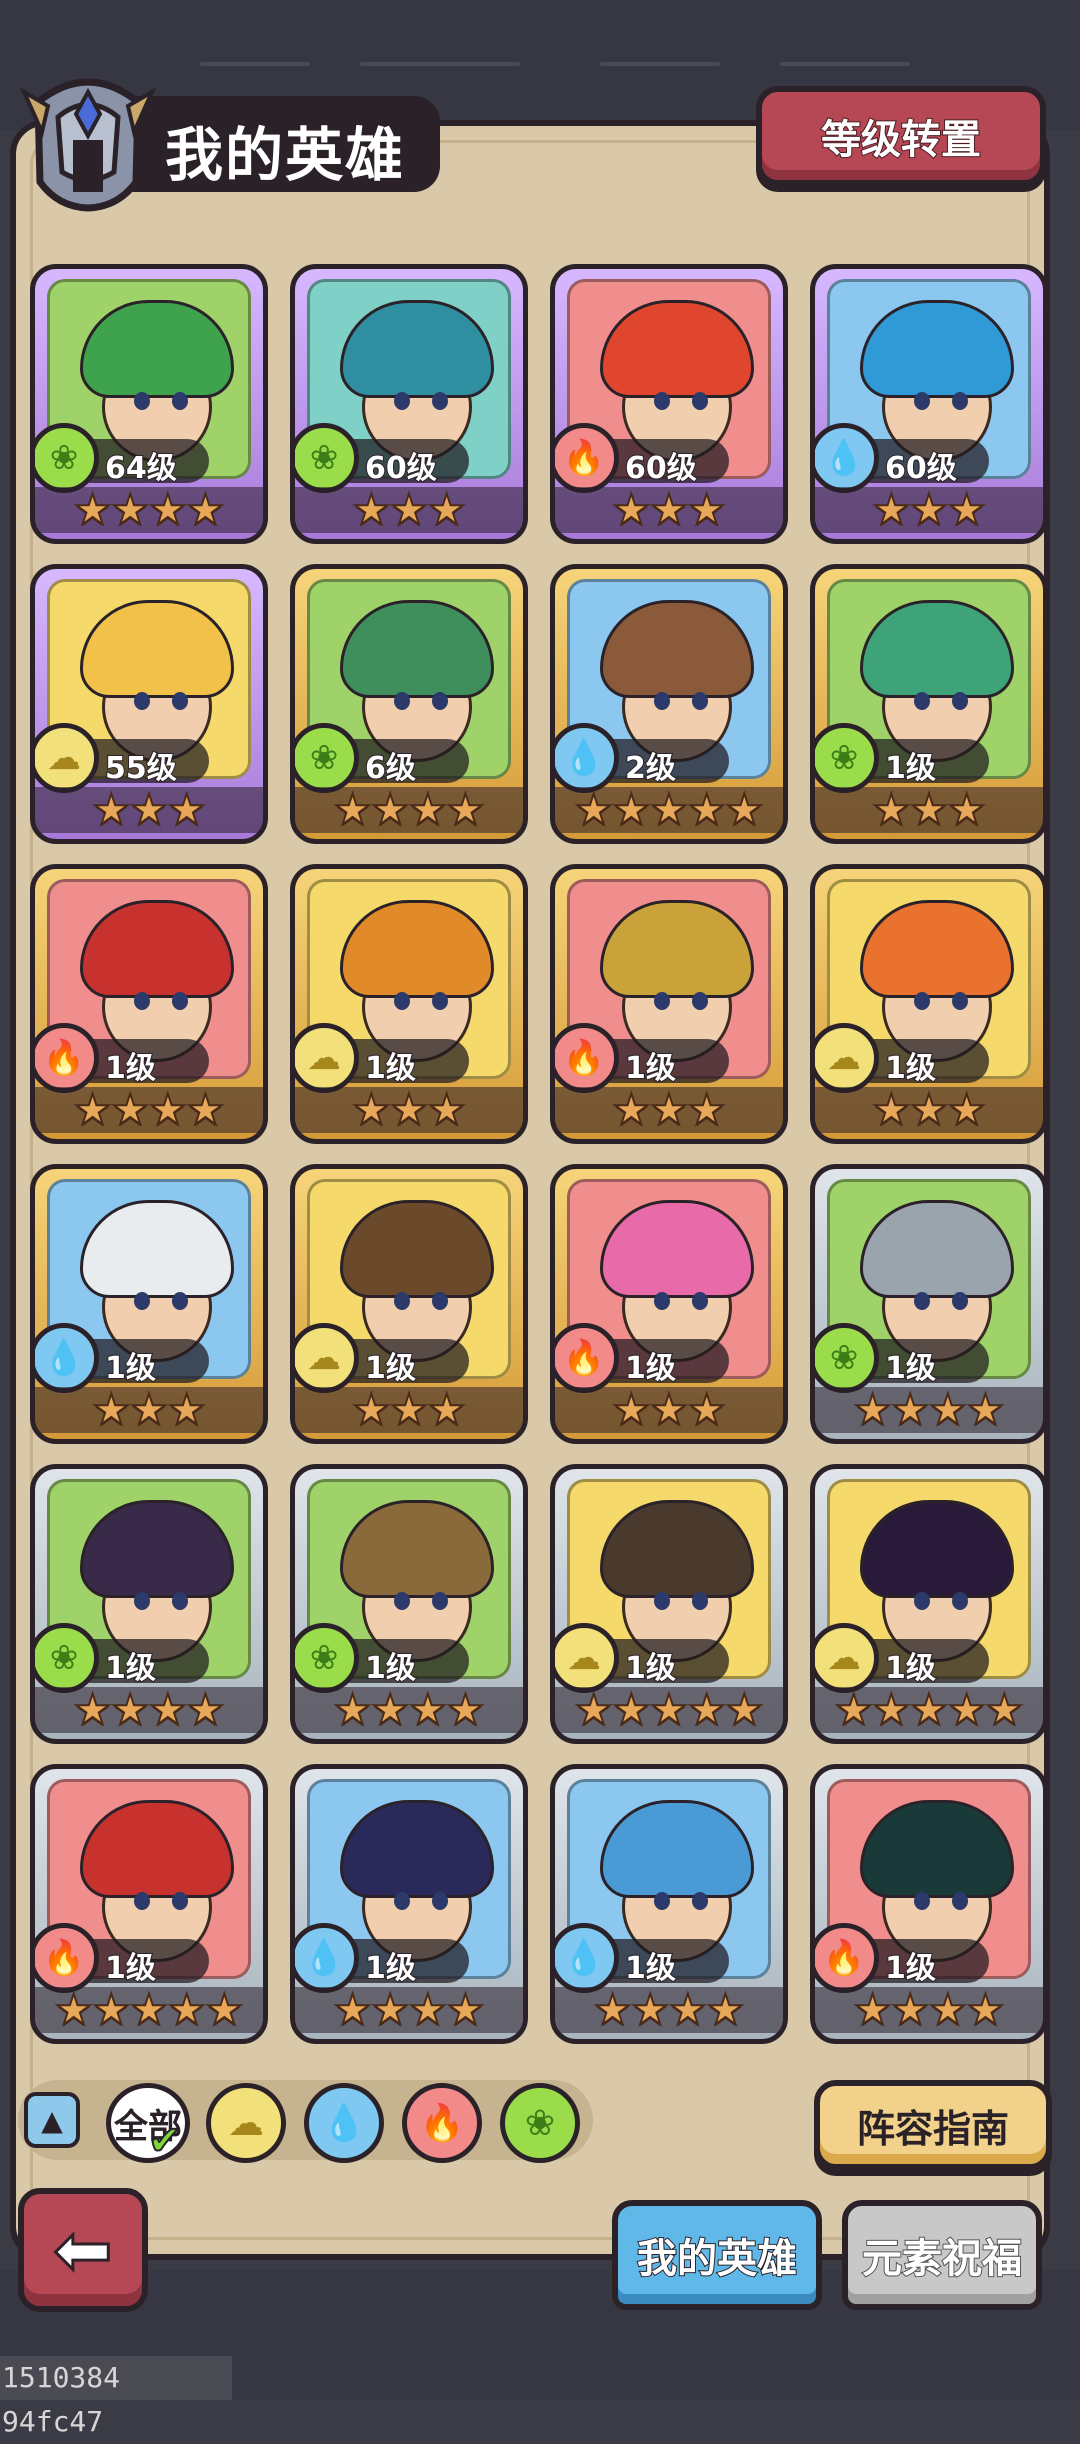 This screenshot has height=2444, width=1080. I want to click on collapse-filter-button: ▲, so click(52, 2120).